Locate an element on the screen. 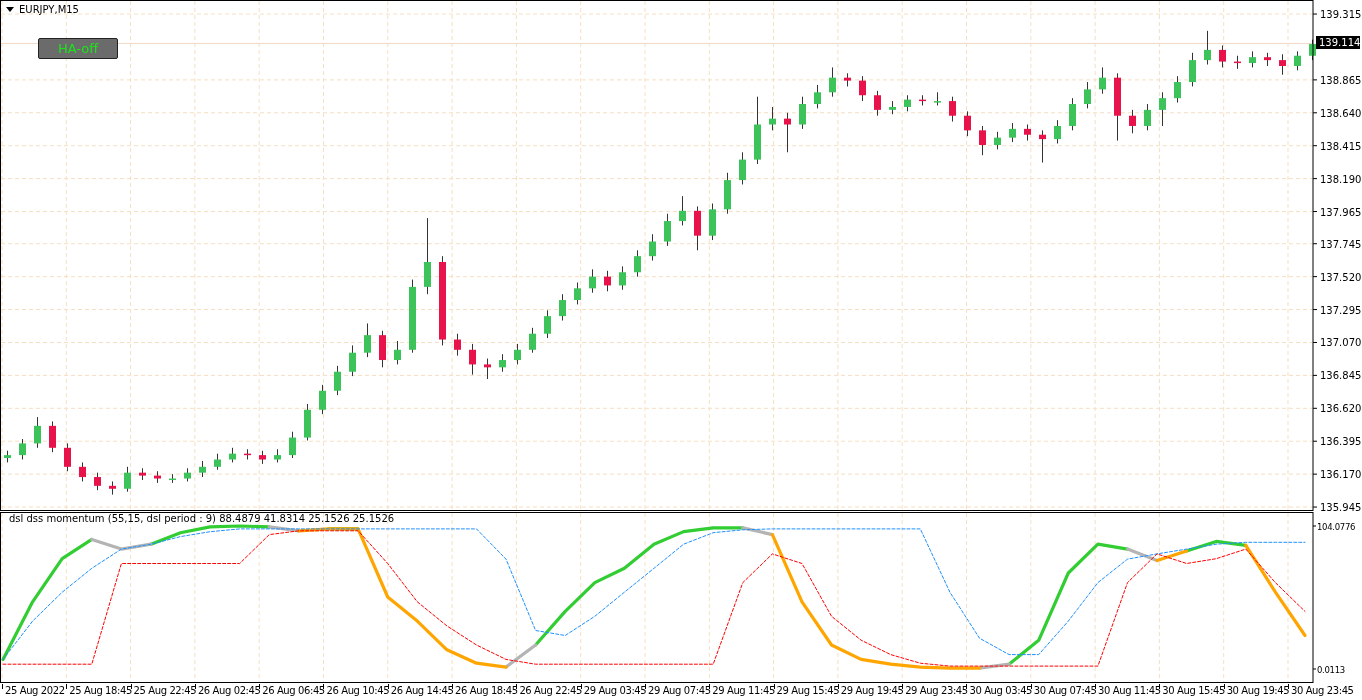 This screenshot has height=700, width=1362. time-label: 26 Aug 02:45 is located at coordinates (229, 691).